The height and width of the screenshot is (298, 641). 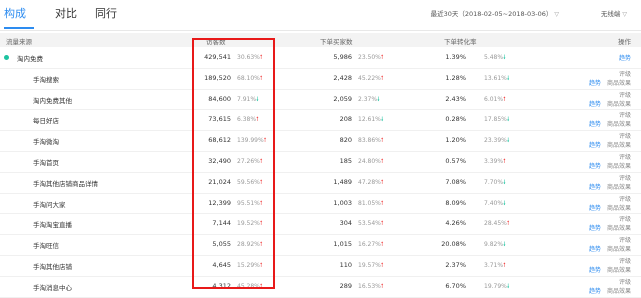 I want to click on conversion-value: 1.20%, so click(x=455, y=140).